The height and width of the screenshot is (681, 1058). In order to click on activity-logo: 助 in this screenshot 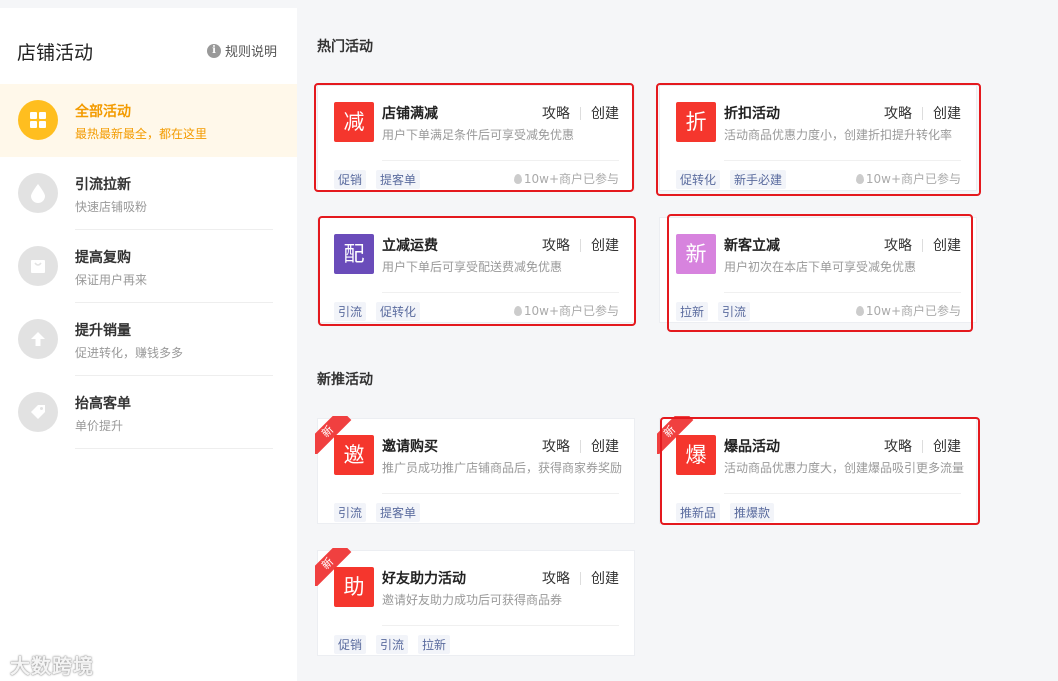, I will do `click(354, 587)`.